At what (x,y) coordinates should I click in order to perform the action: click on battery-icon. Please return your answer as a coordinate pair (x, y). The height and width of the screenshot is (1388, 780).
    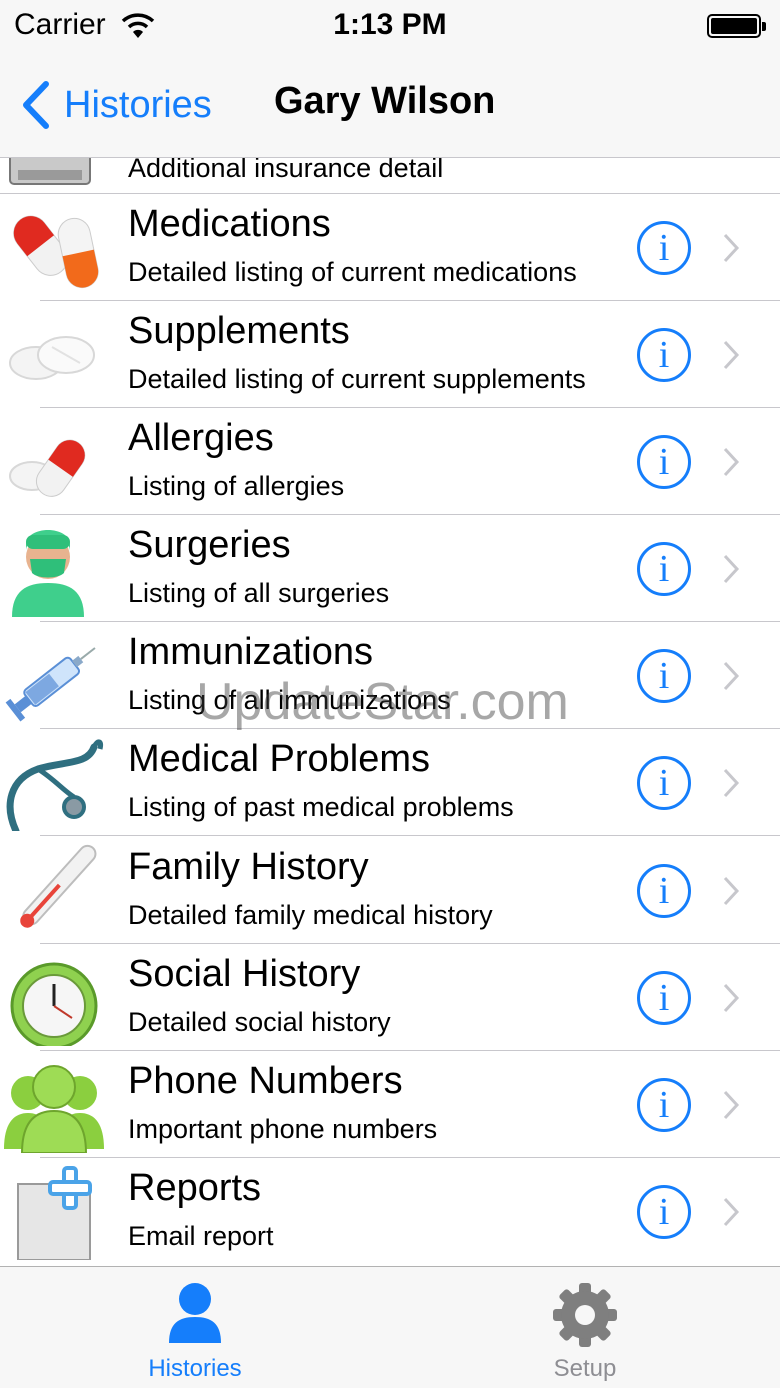
    Looking at the image, I should click on (736, 26).